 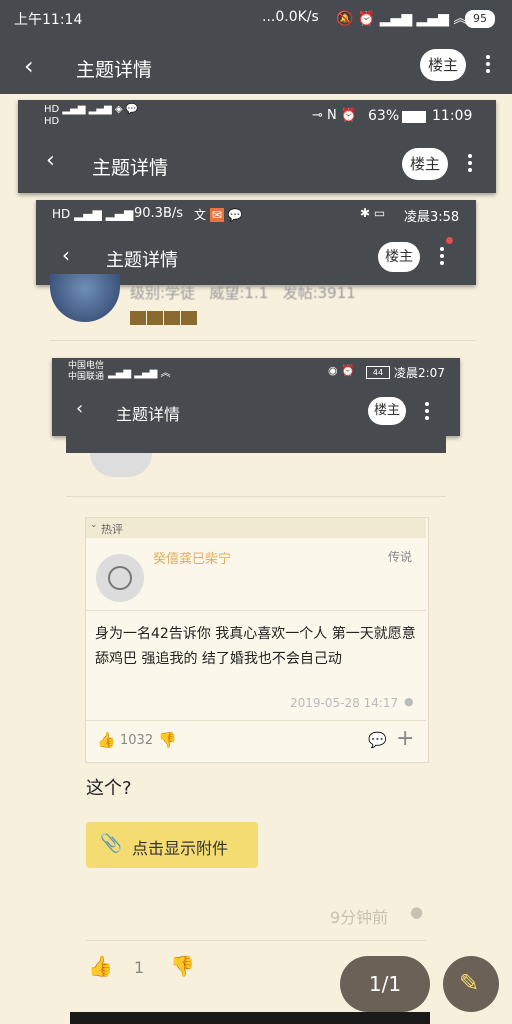 What do you see at coordinates (48, 20) in the screenshot?
I see `status-time: 上午11:14` at bounding box center [48, 20].